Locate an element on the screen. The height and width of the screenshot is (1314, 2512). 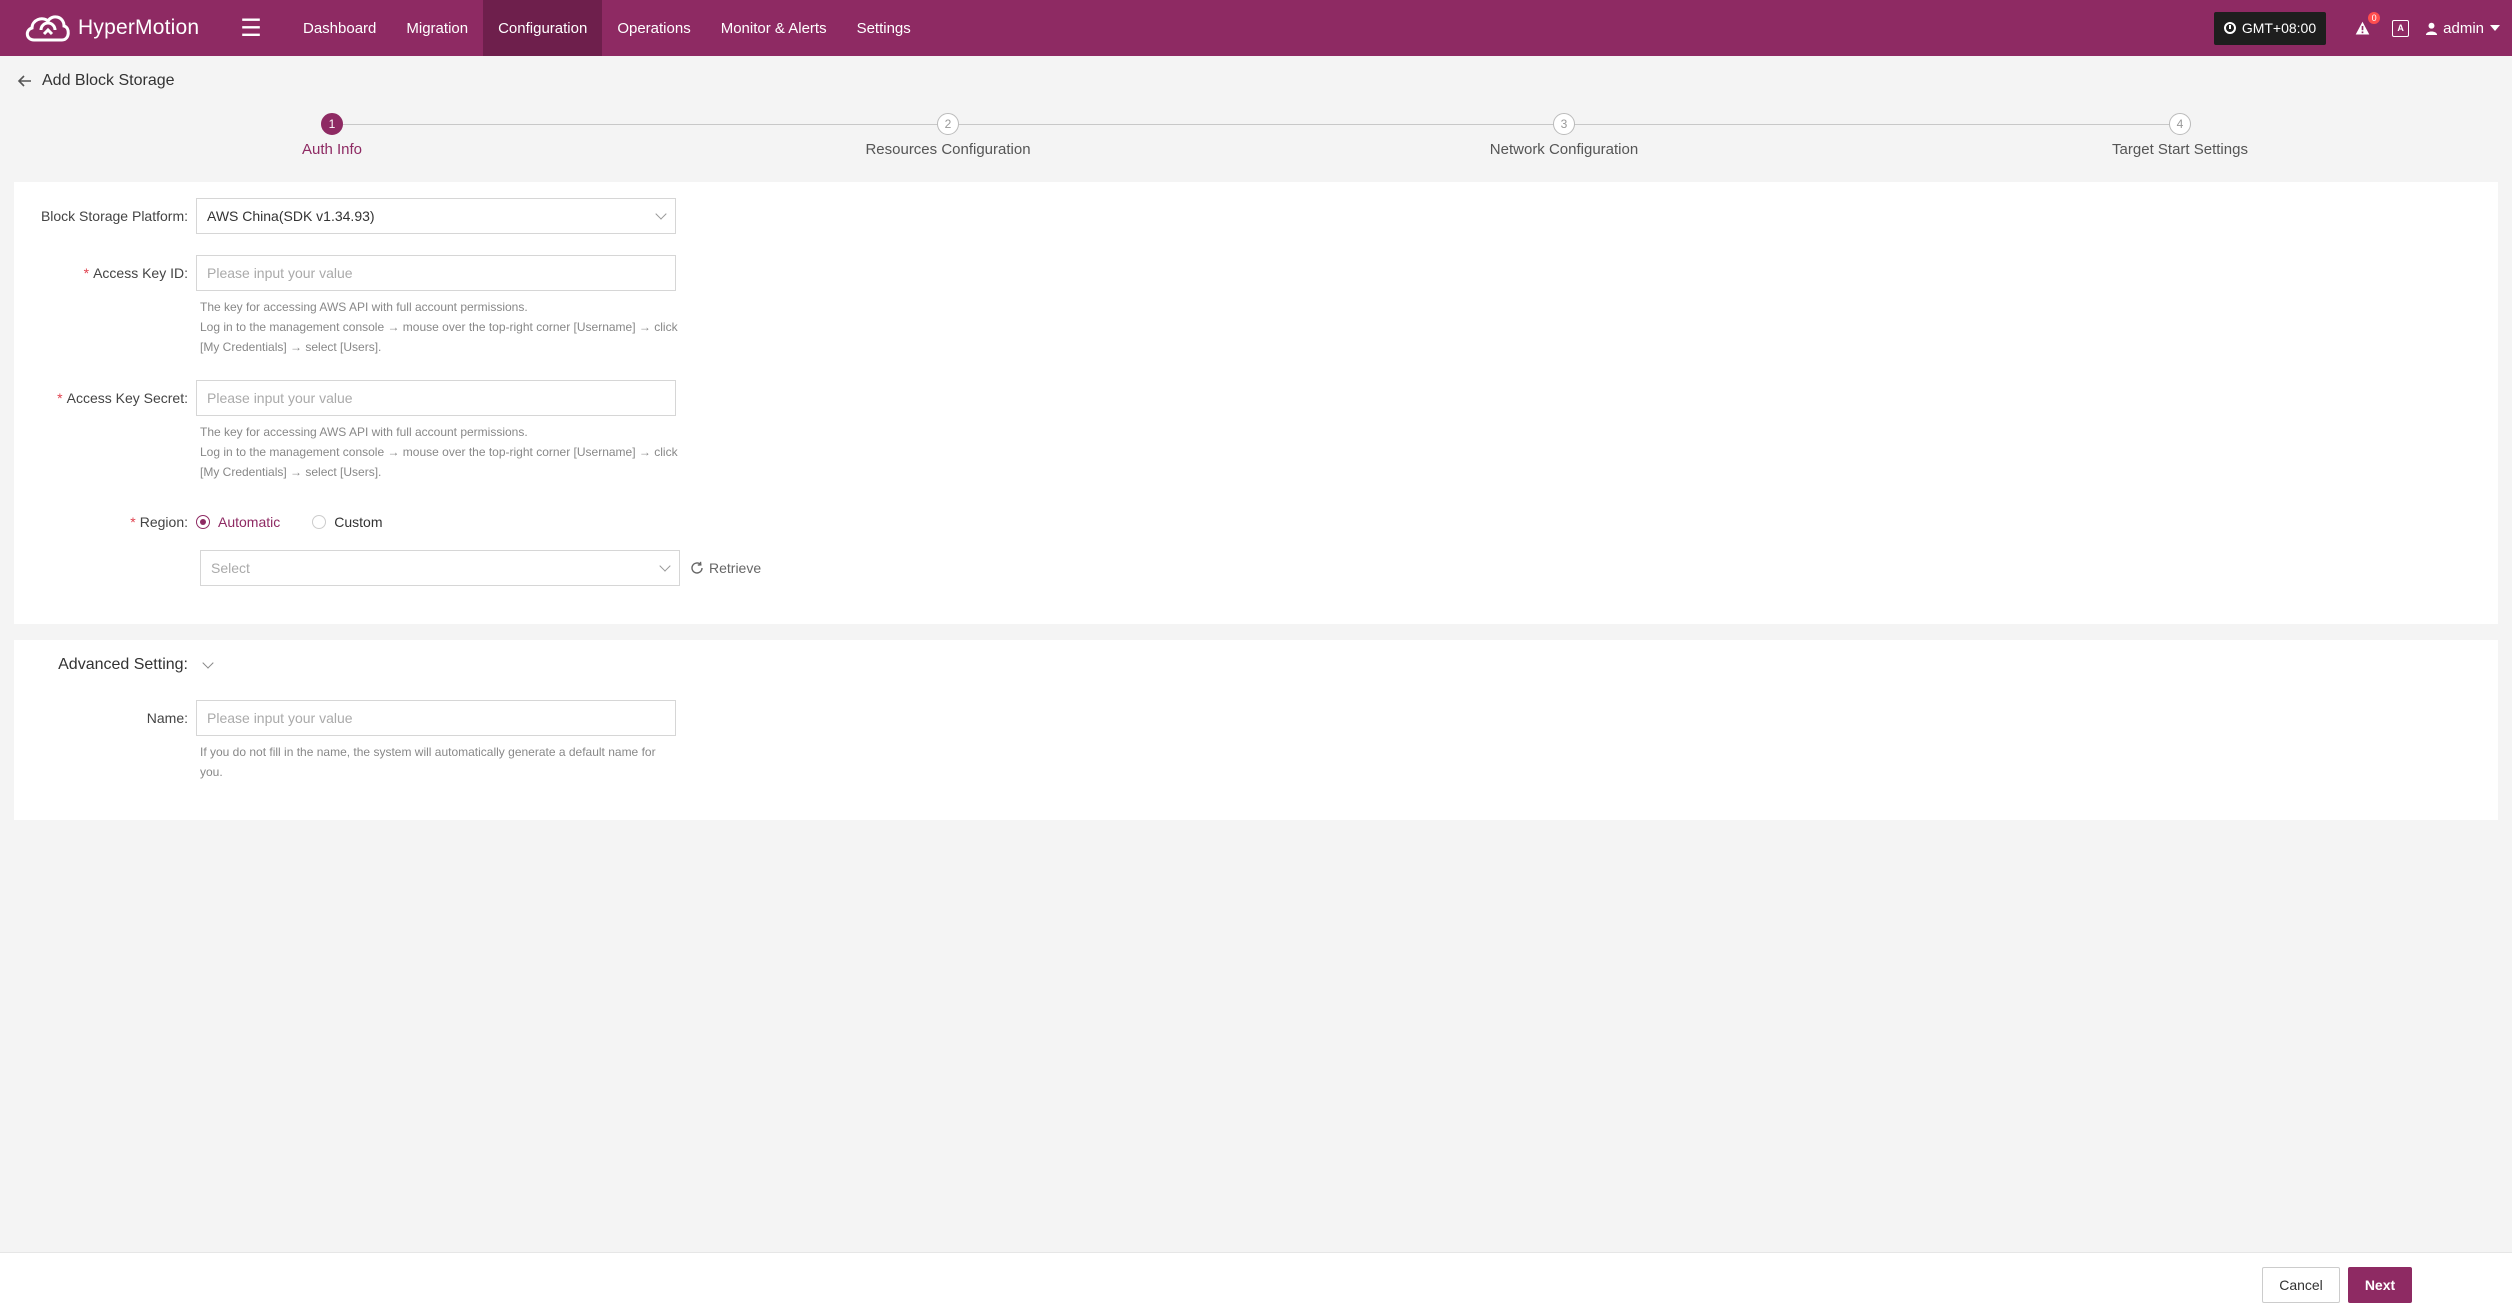
step-number: 2 is located at coordinates (948, 124).